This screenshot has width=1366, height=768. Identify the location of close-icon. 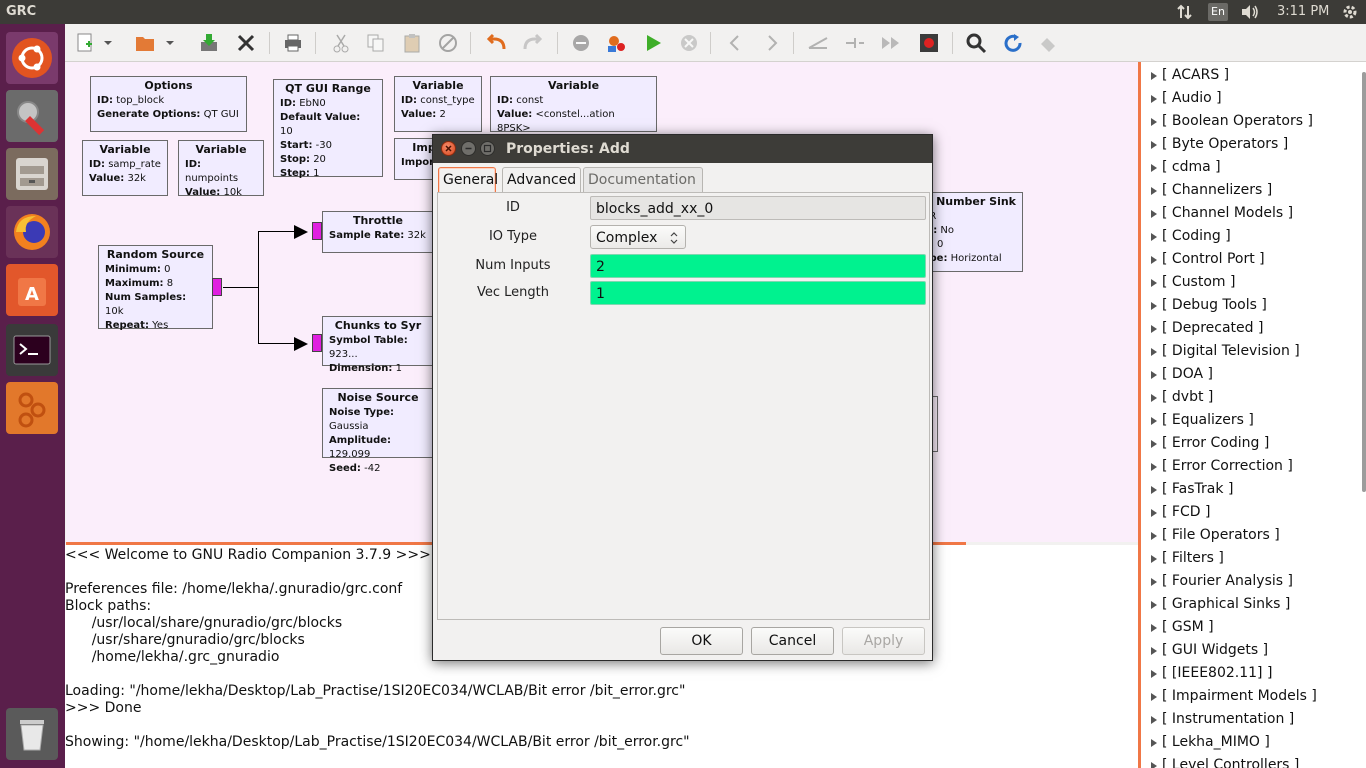
(246, 43).